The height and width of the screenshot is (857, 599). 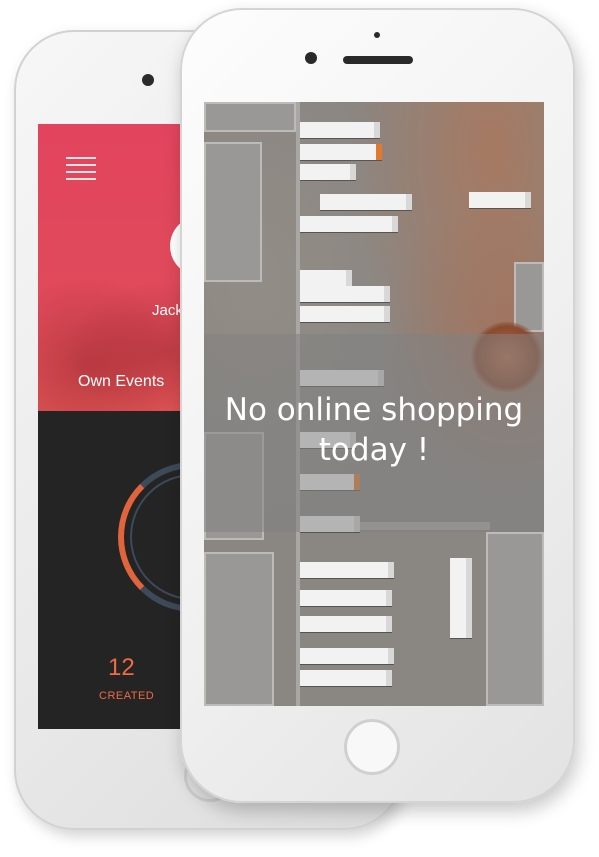 What do you see at coordinates (121, 667) in the screenshot?
I see `created-count: 12` at bounding box center [121, 667].